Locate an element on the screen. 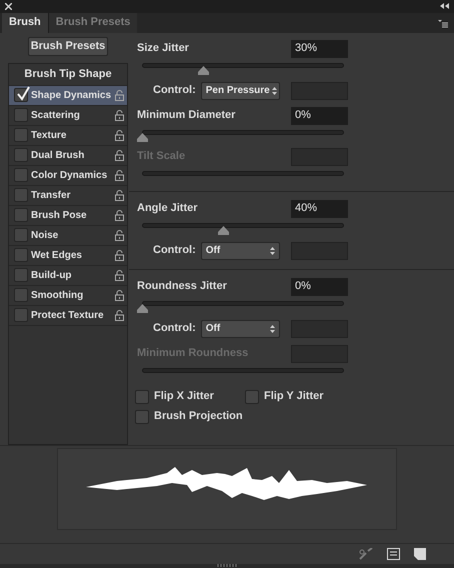 This screenshot has width=454, height=568. setting-label: Roundness Jitter is located at coordinates (182, 286).